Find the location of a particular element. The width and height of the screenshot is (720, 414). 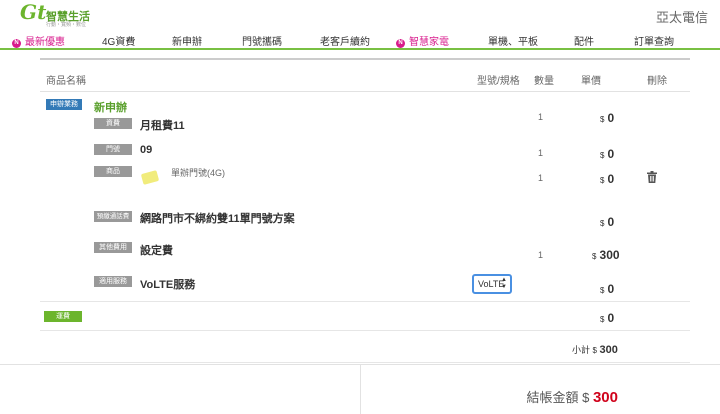

shipping-price: $ 0 is located at coordinates (607, 318).